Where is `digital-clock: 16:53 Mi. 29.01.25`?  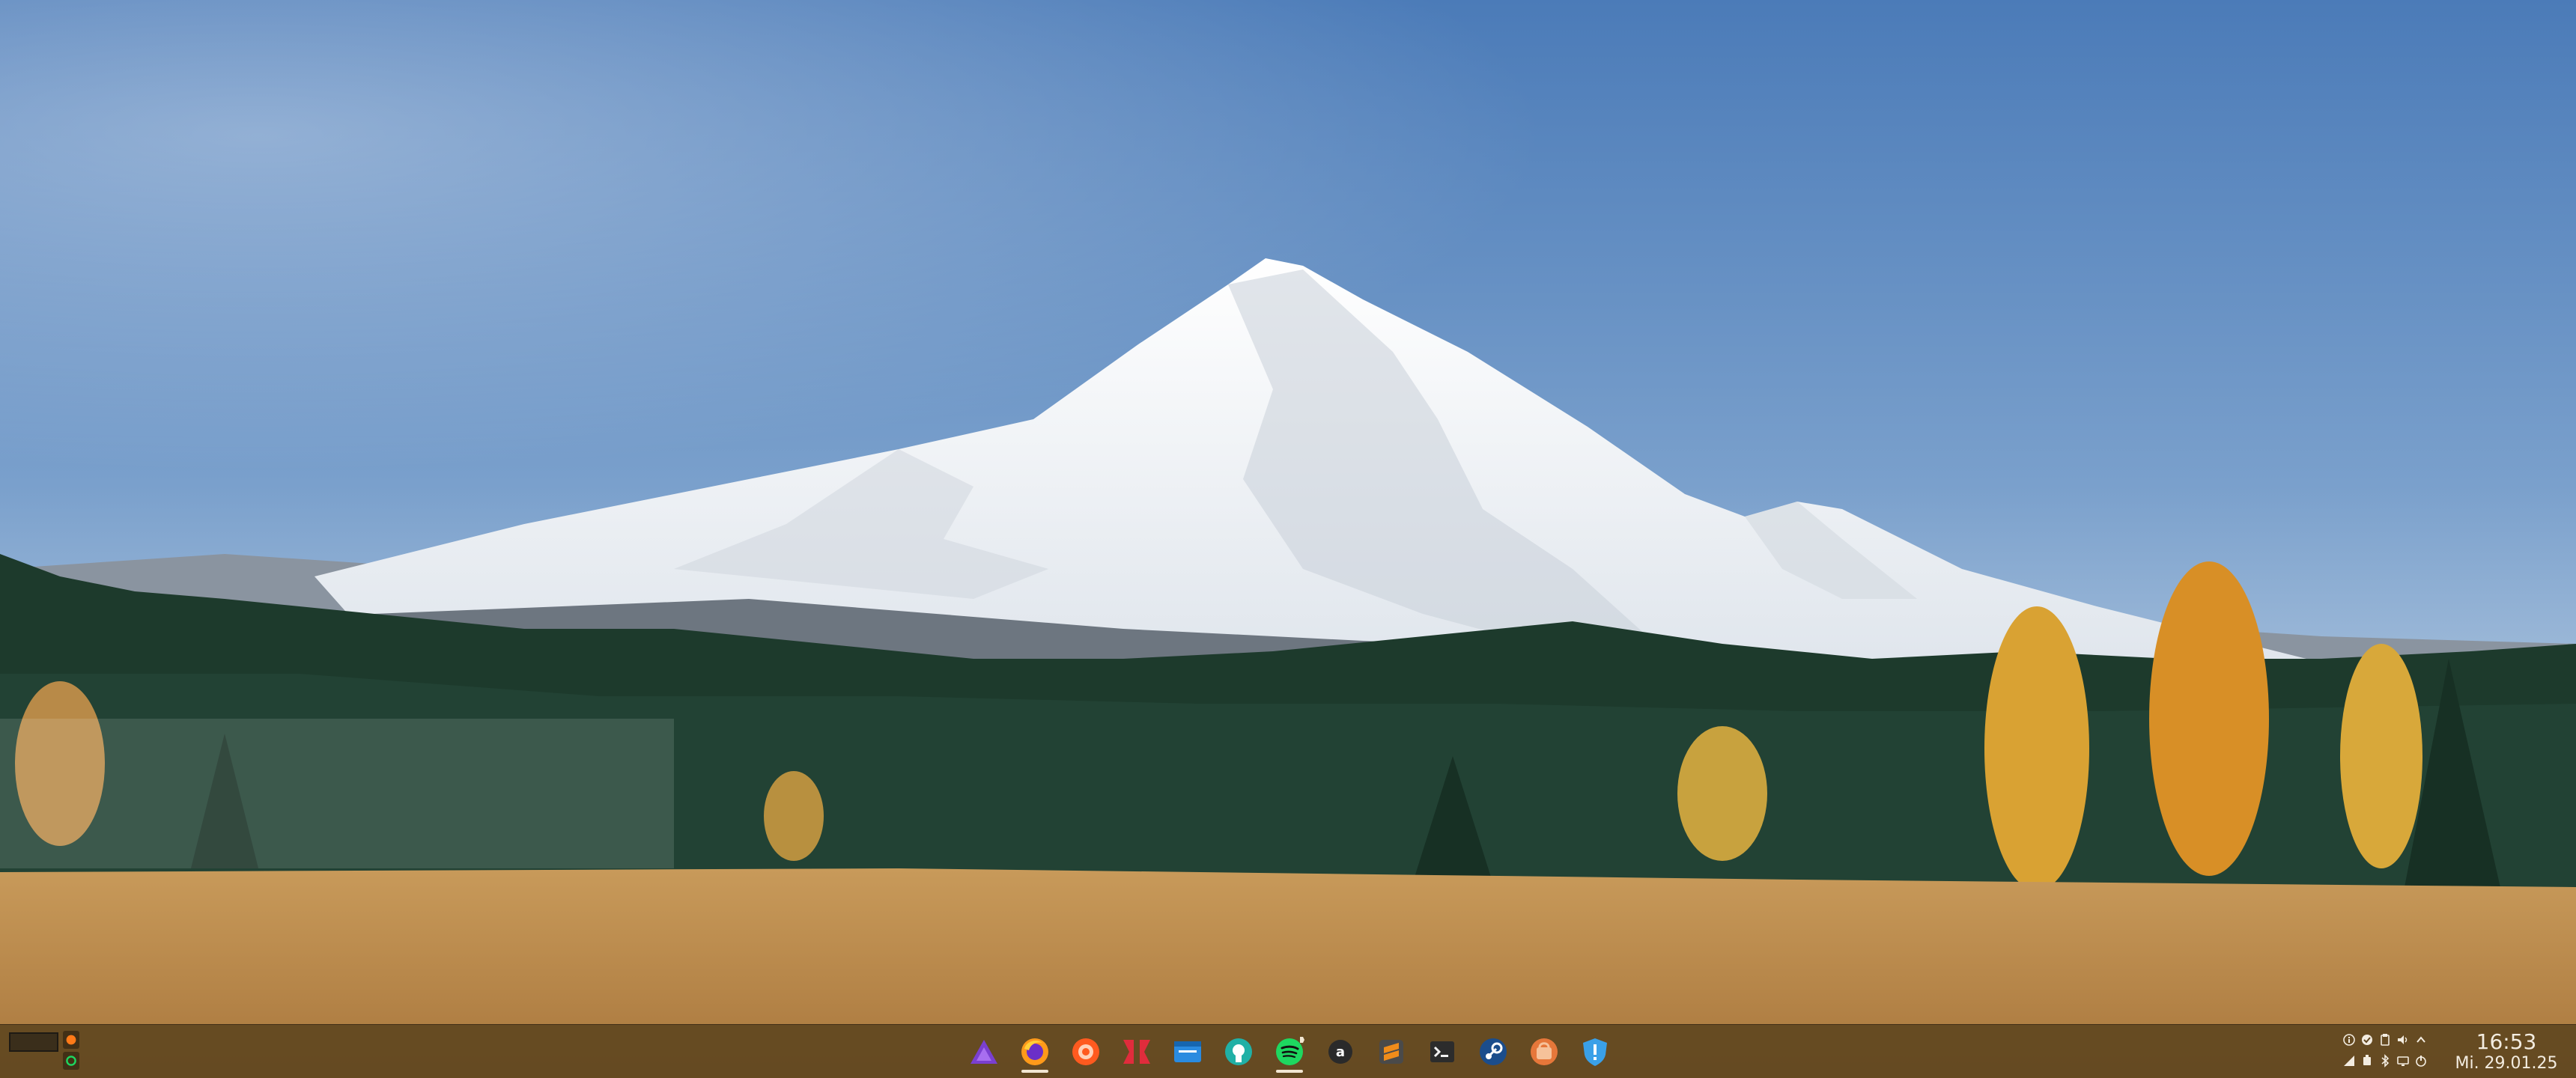 digital-clock: 16:53 Mi. 29.01.25 is located at coordinates (2506, 1052).